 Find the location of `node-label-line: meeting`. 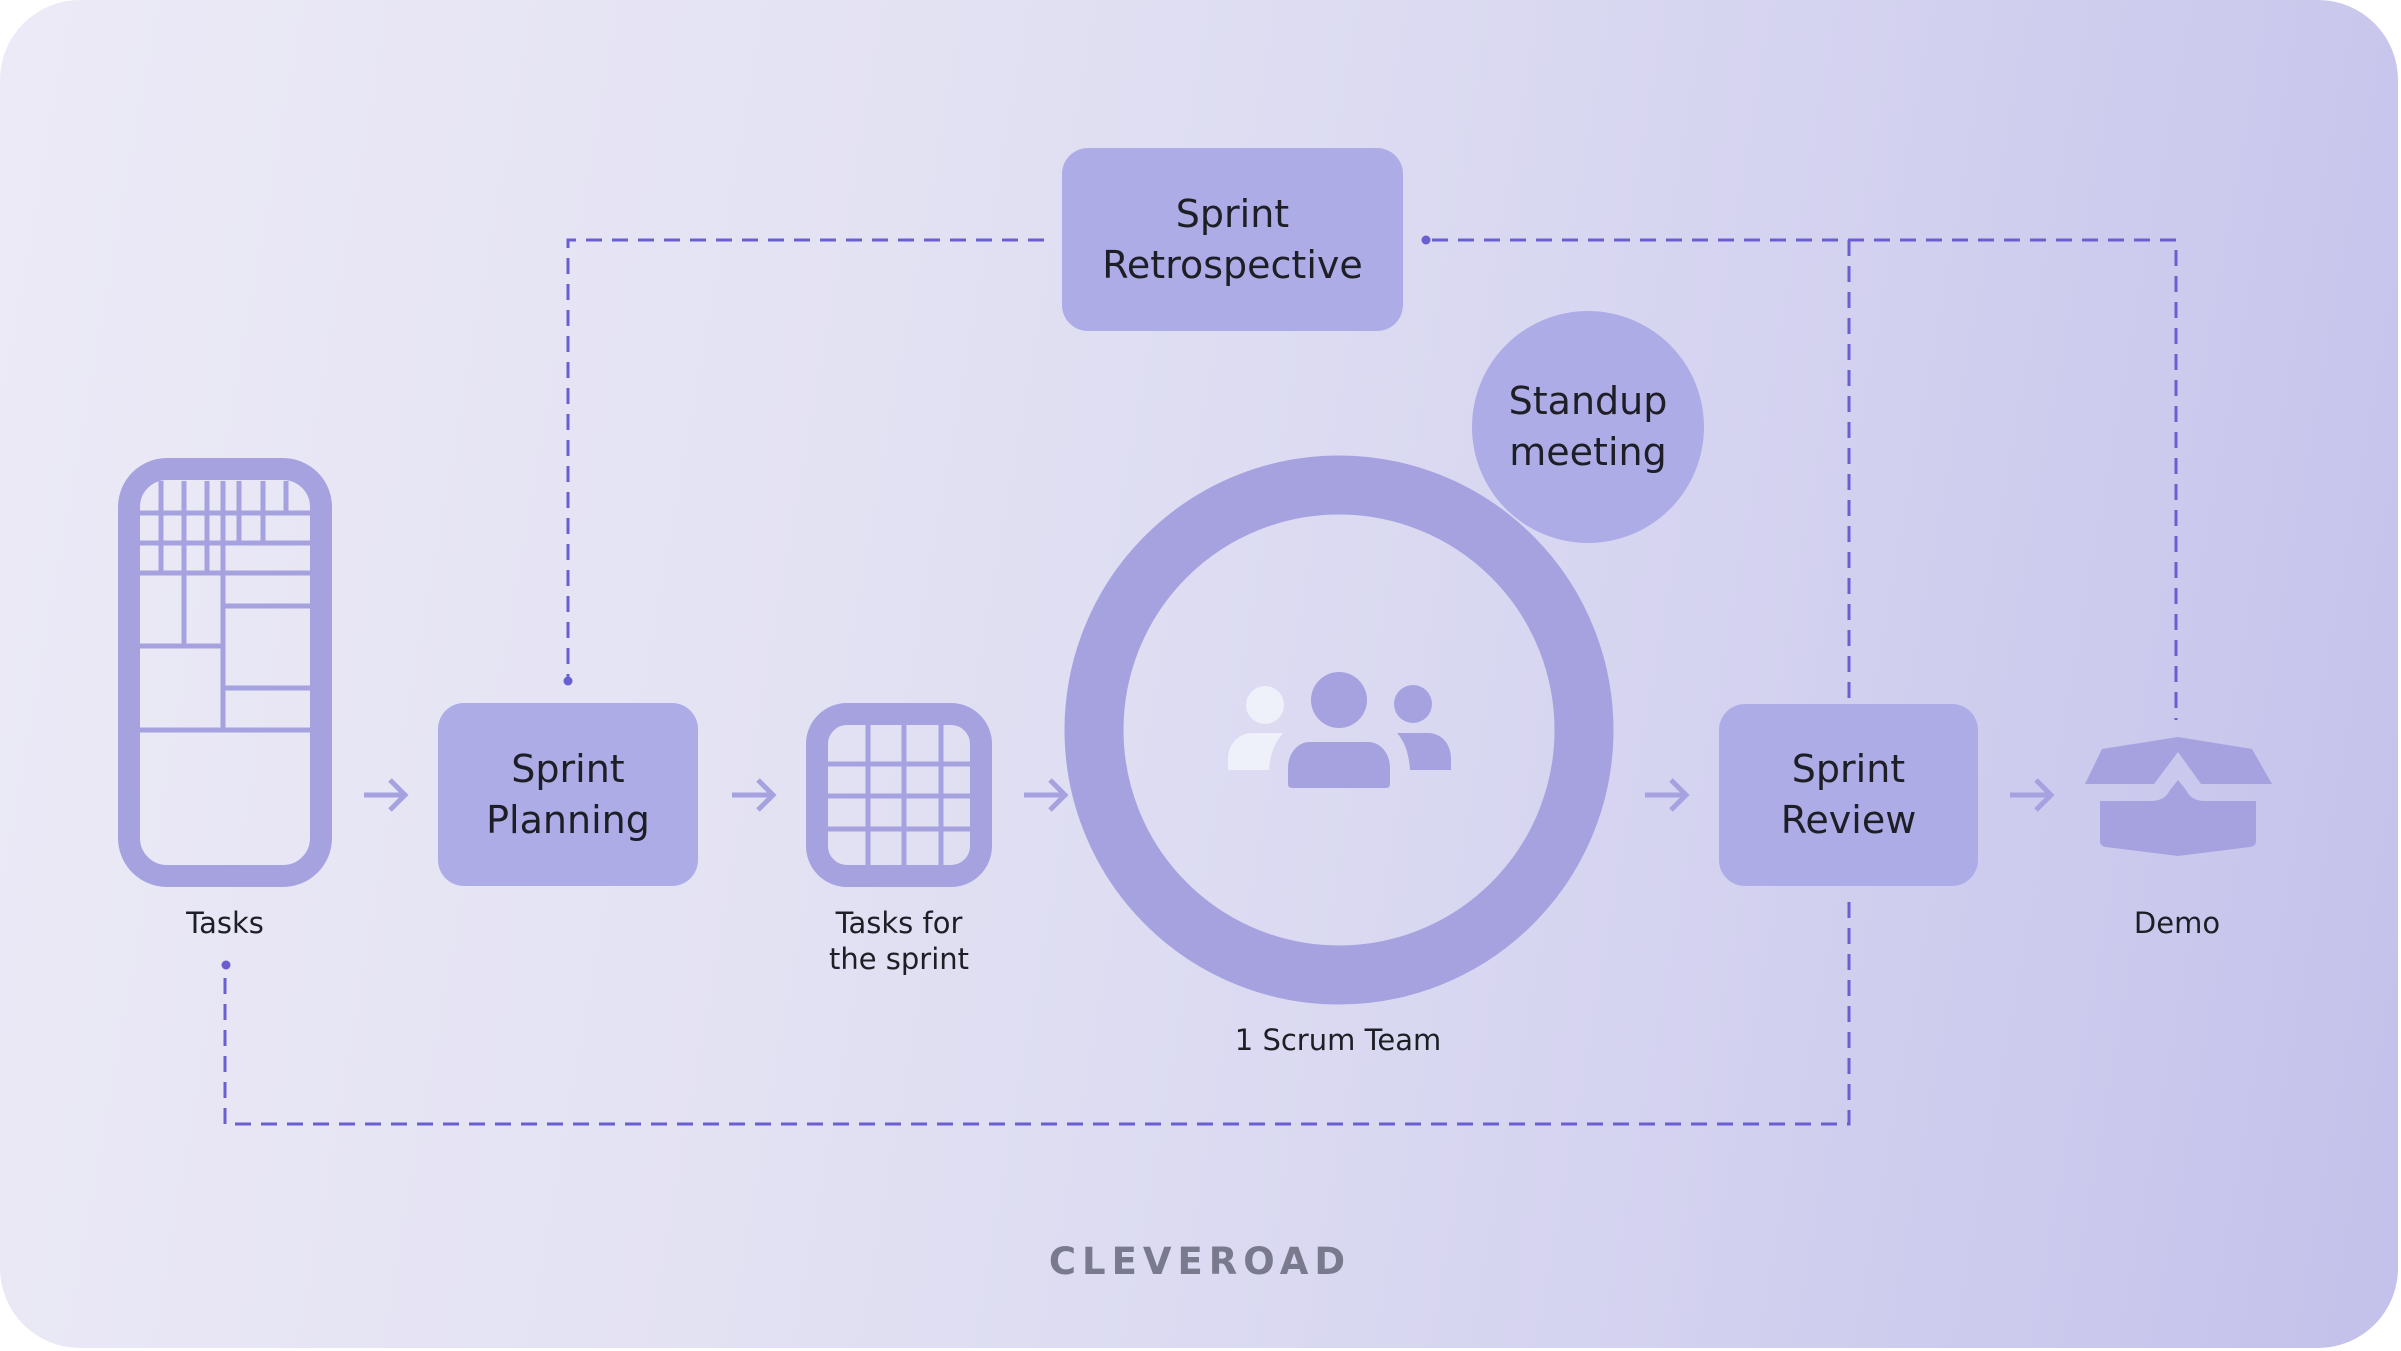

node-label-line: meeting is located at coordinates (1588, 452).